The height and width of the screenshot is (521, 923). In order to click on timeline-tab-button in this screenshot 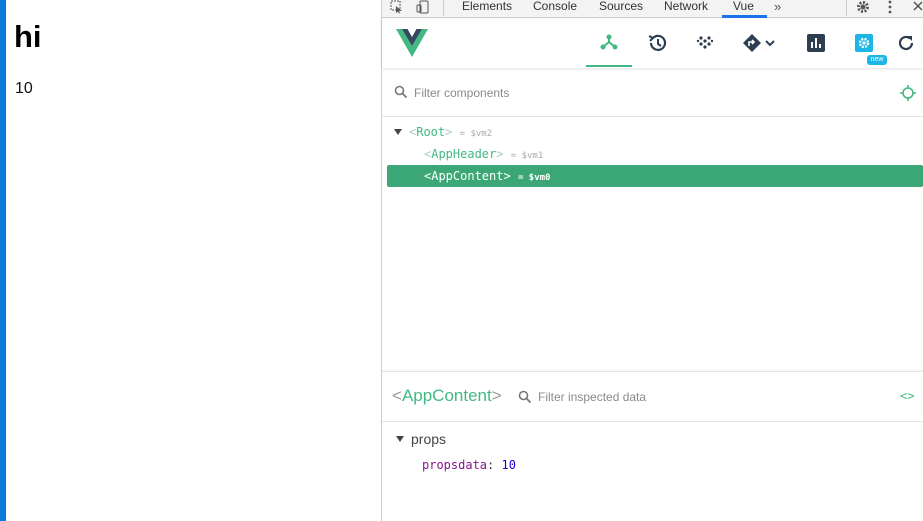, I will do `click(657, 43)`.